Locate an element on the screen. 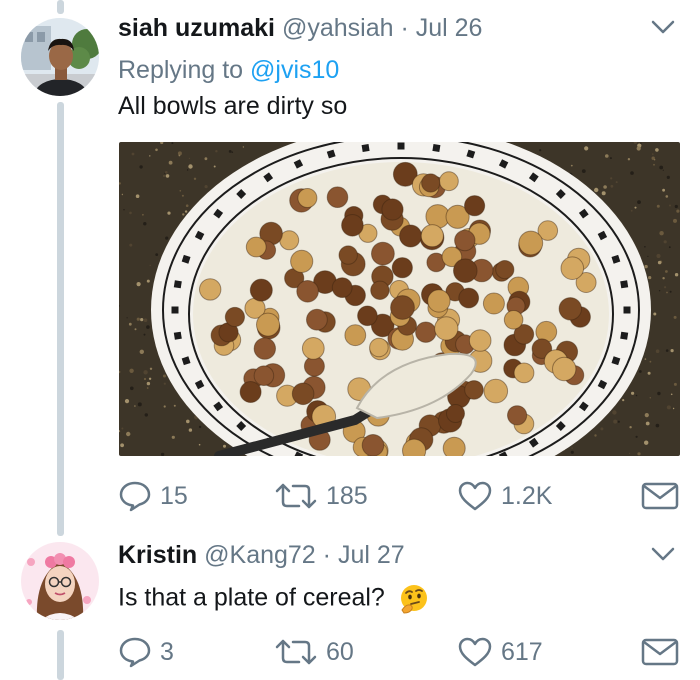  reply-count: 15 is located at coordinates (174, 495).